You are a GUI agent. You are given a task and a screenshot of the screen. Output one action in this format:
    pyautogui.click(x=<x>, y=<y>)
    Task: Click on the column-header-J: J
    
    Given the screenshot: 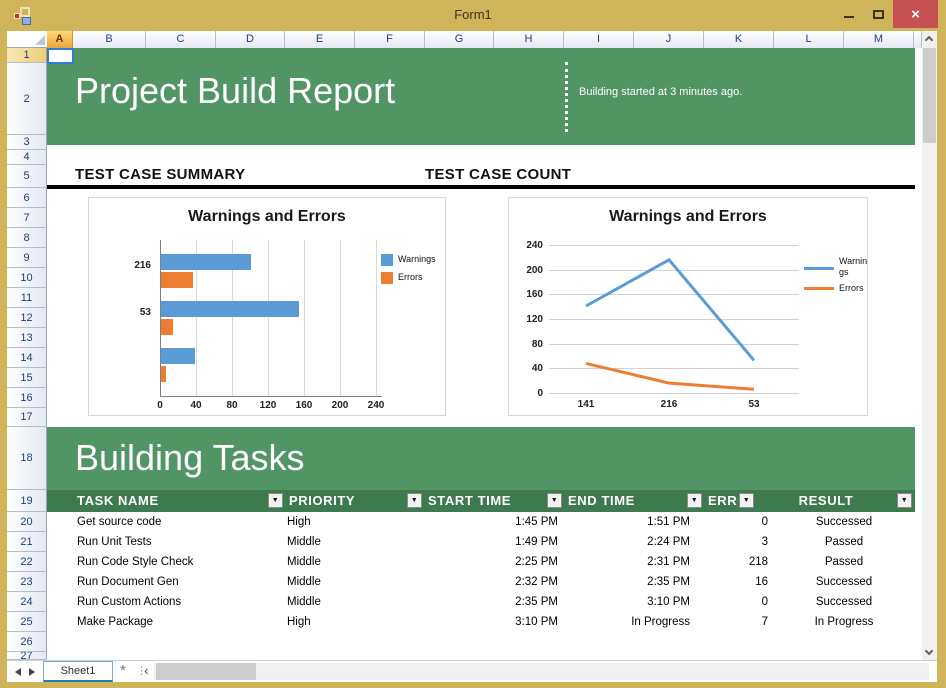 What is the action you would take?
    pyautogui.click(x=669, y=39)
    